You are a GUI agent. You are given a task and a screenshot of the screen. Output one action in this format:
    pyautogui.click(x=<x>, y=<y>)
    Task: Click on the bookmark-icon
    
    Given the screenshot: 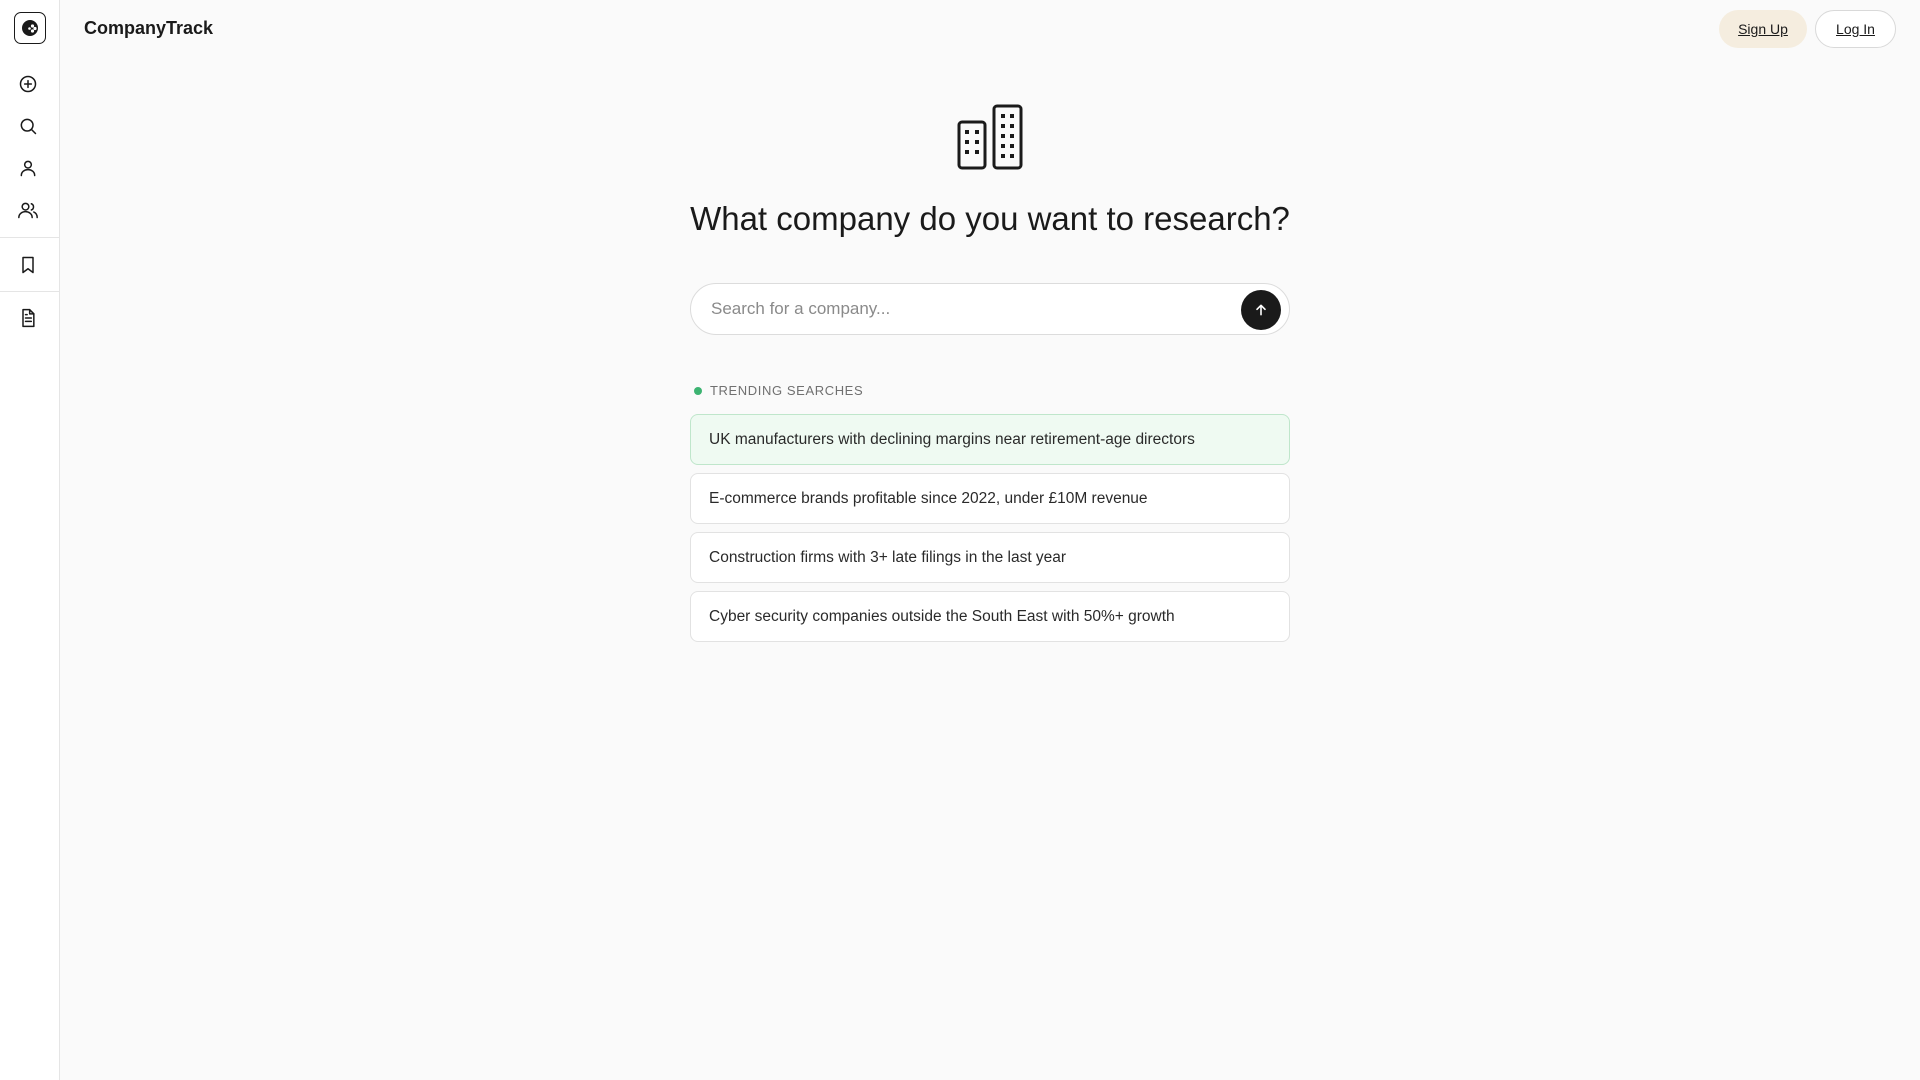 What is the action you would take?
    pyautogui.click(x=28, y=265)
    